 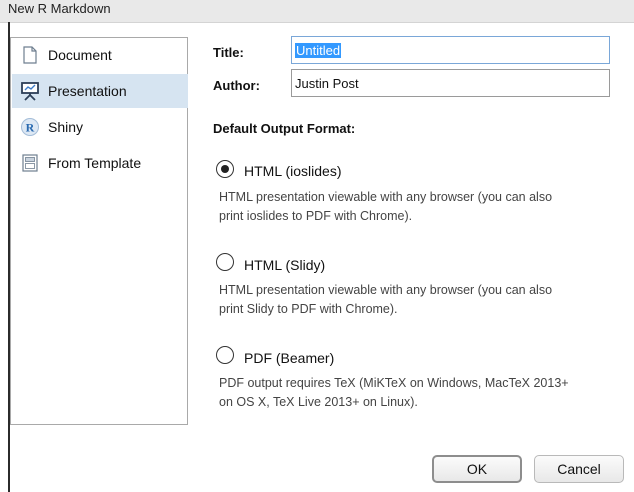 What do you see at coordinates (450, 50) in the screenshot?
I see `title-input: Untitled` at bounding box center [450, 50].